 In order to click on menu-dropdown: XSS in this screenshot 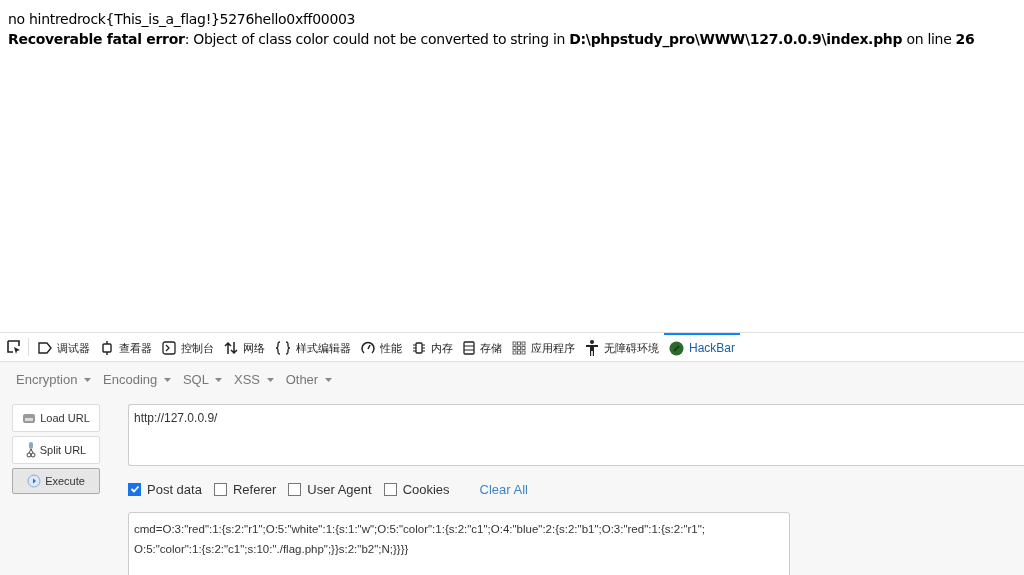, I will do `click(254, 379)`.